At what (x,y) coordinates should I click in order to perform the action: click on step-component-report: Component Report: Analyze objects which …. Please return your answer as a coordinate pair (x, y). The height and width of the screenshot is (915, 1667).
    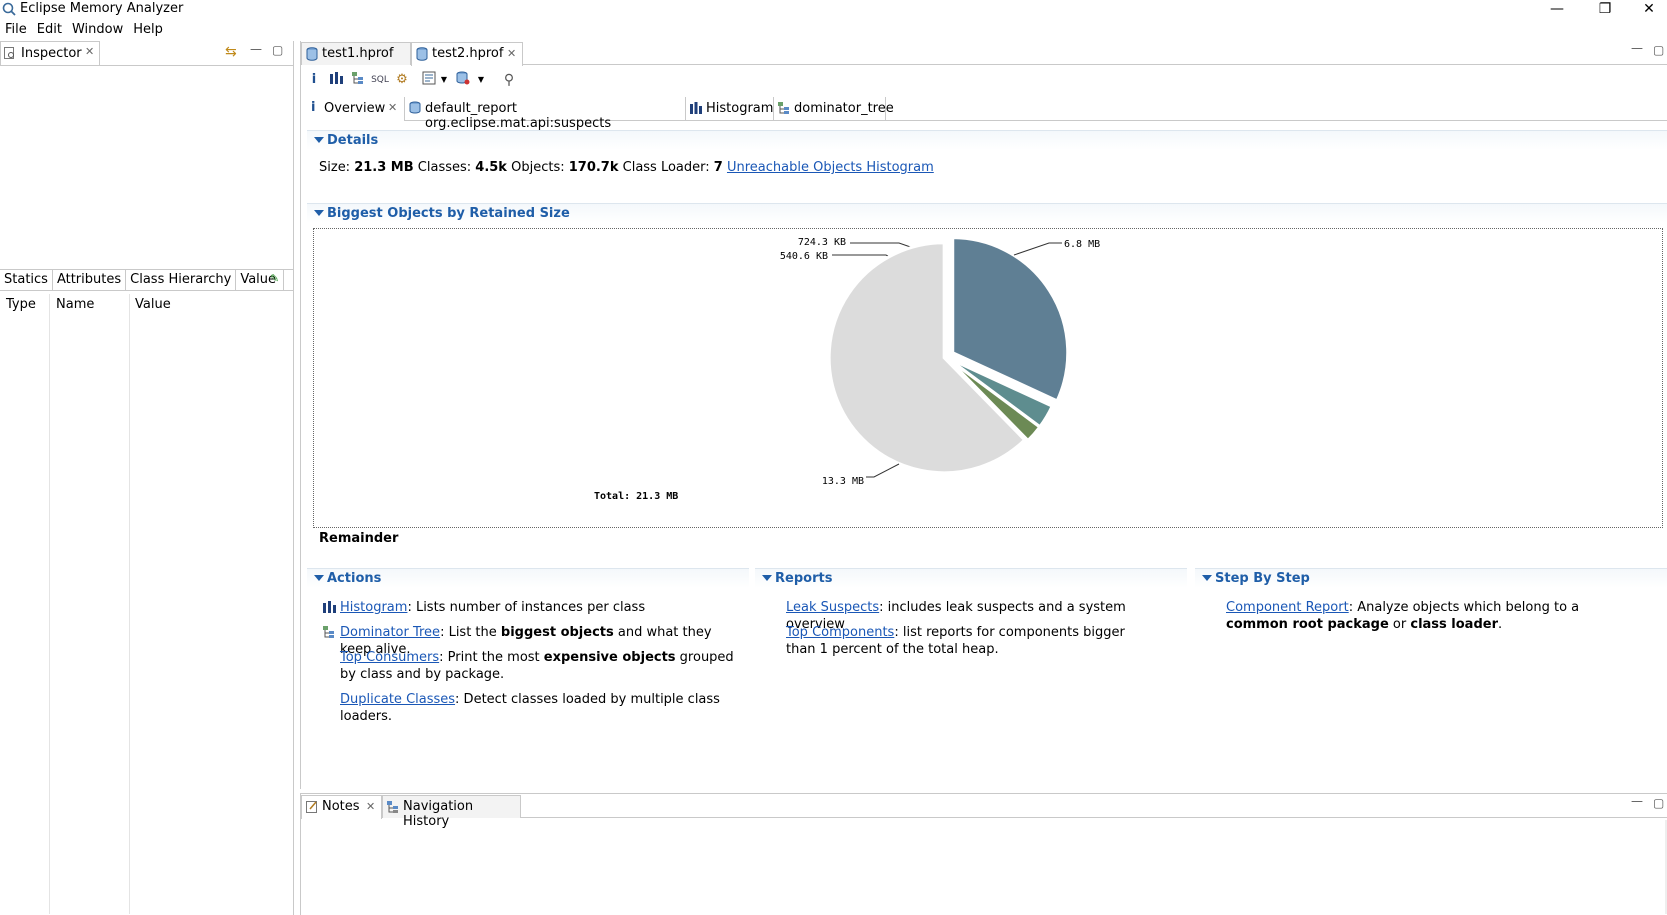
    Looking at the image, I should click on (1433, 616).